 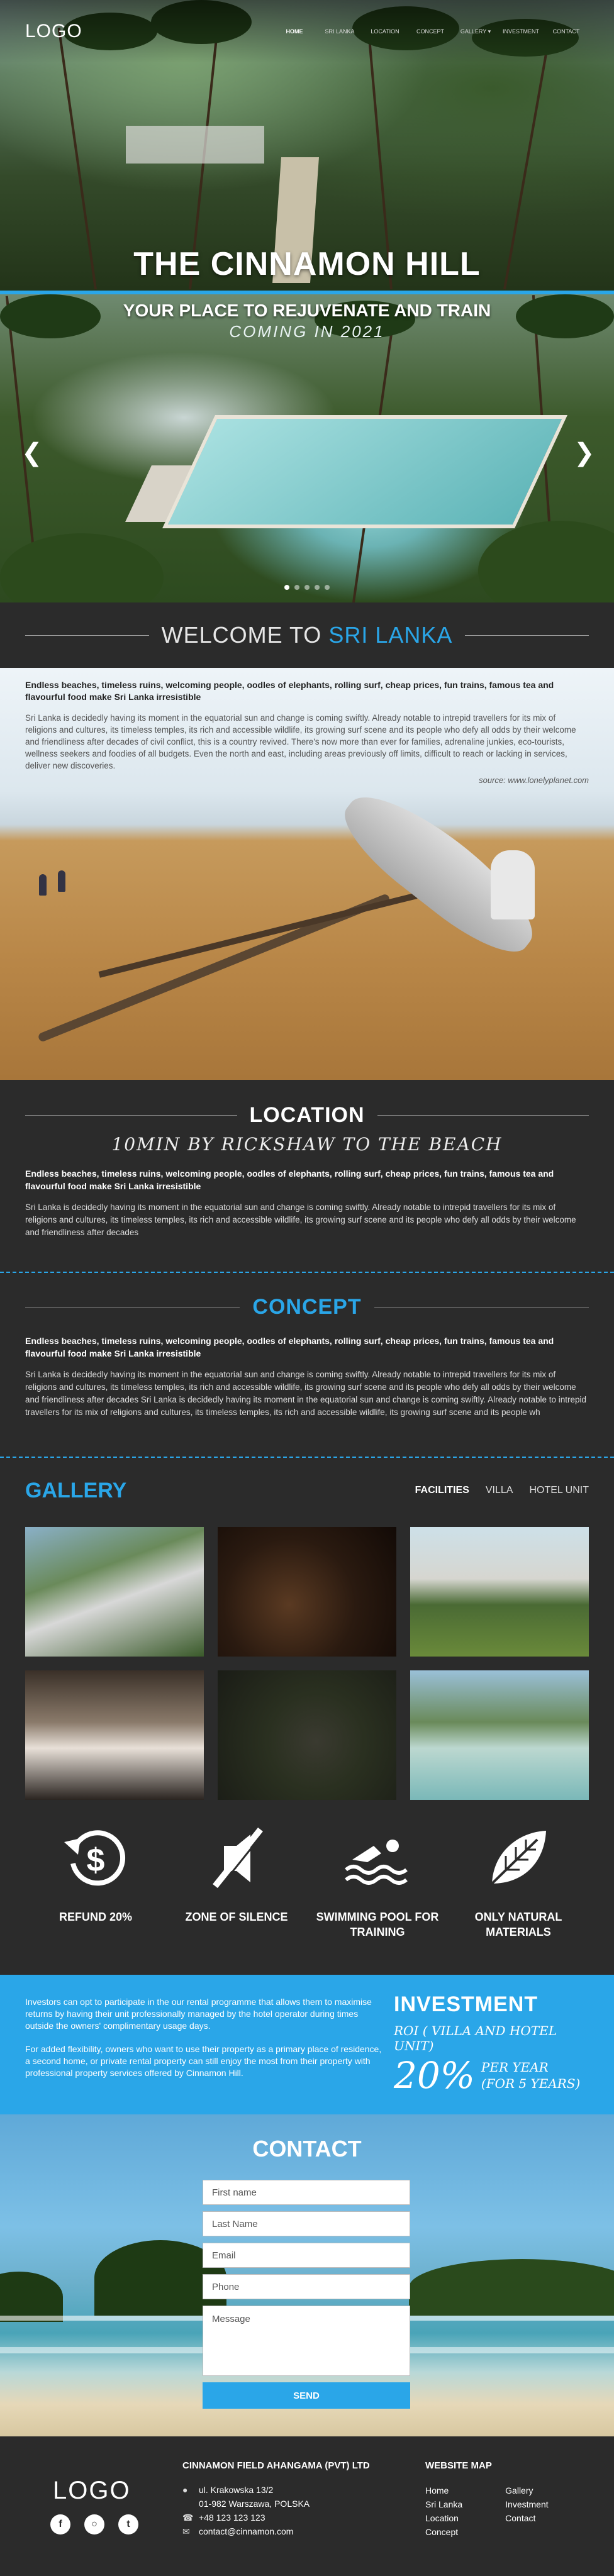 I want to click on company-name: CINNAMON FIELD AHANGAMA (PVT) LTD, so click(x=276, y=2465).